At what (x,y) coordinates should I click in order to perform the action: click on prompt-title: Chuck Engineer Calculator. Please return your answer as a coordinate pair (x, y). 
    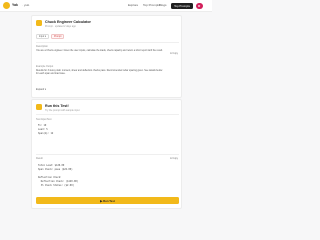
    Looking at the image, I should click on (68, 22).